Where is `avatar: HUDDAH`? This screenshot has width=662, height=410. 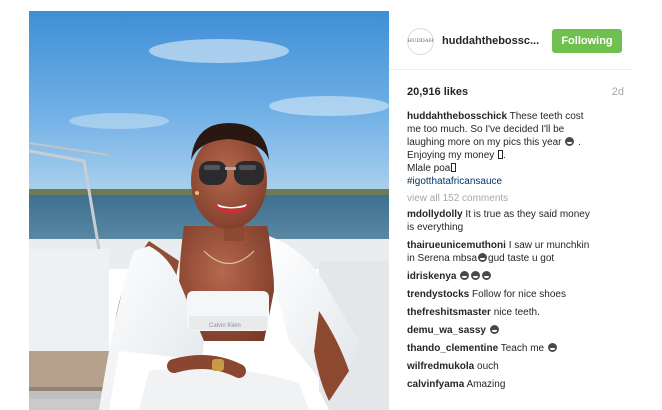 avatar: HUDDAH is located at coordinates (420, 41).